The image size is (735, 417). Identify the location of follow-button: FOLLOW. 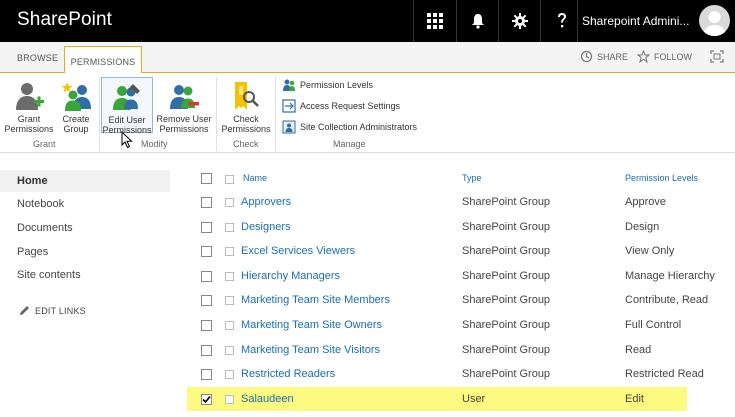
(664, 56).